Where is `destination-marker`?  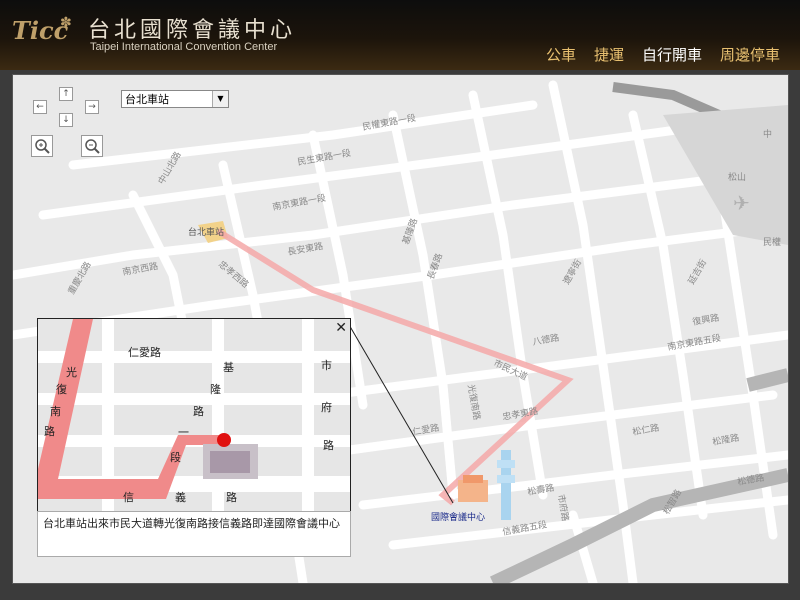
destination-marker is located at coordinates (224, 440).